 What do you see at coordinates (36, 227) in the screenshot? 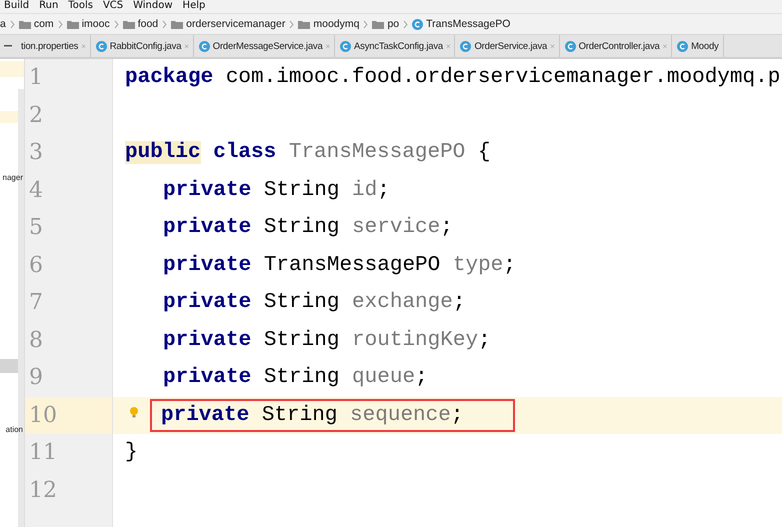
I see `line-number: 5` at bounding box center [36, 227].